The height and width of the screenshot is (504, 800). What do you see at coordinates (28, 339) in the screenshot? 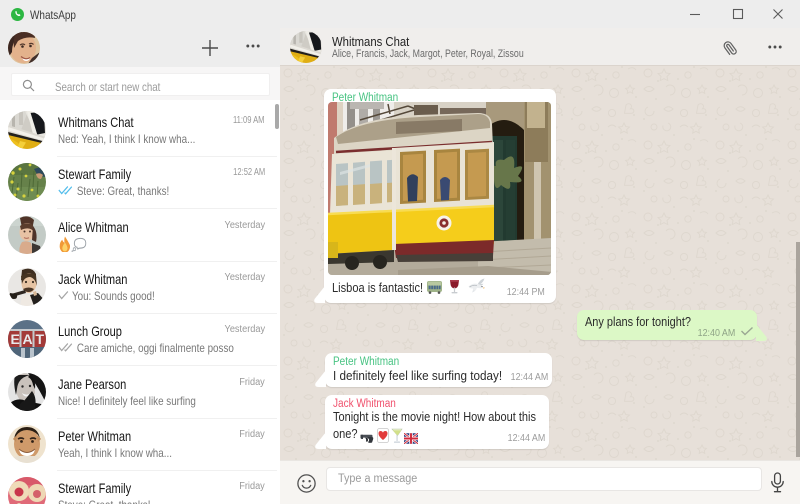
I see `svg-text: A` at bounding box center [28, 339].